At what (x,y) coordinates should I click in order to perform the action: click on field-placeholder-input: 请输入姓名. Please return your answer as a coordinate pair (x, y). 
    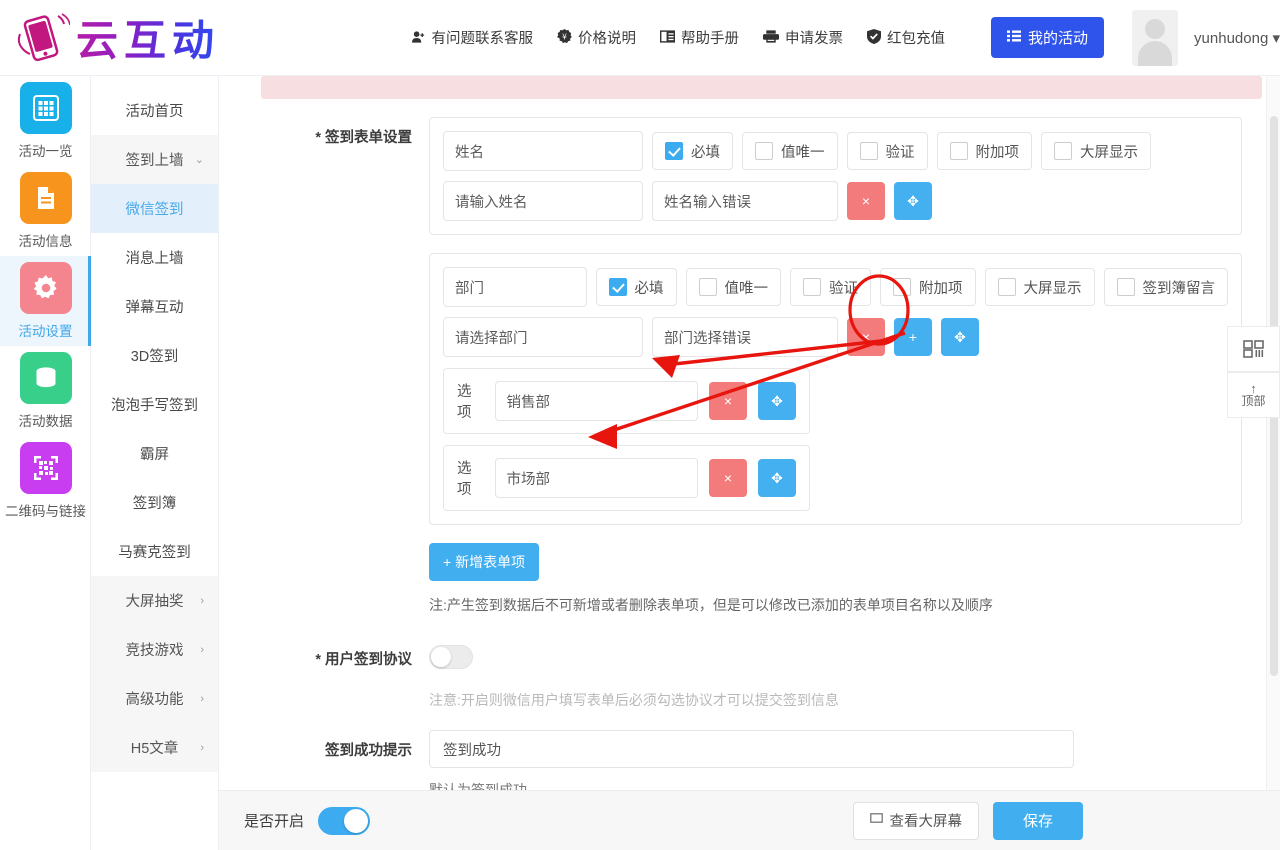
    Looking at the image, I should click on (543, 201).